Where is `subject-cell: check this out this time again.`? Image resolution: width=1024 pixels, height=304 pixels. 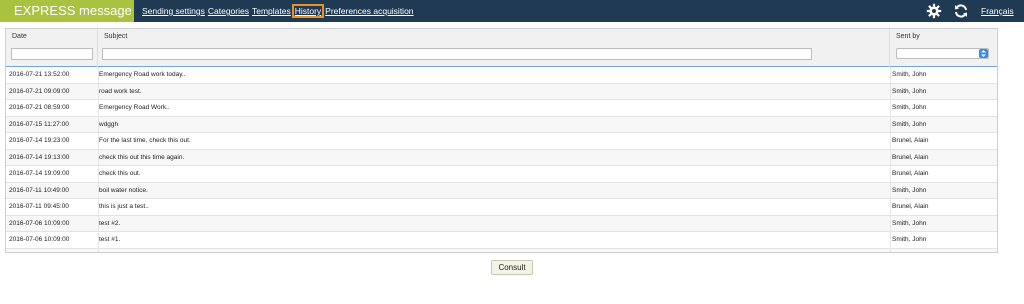 subject-cell: check this out this time again. is located at coordinates (142, 157).